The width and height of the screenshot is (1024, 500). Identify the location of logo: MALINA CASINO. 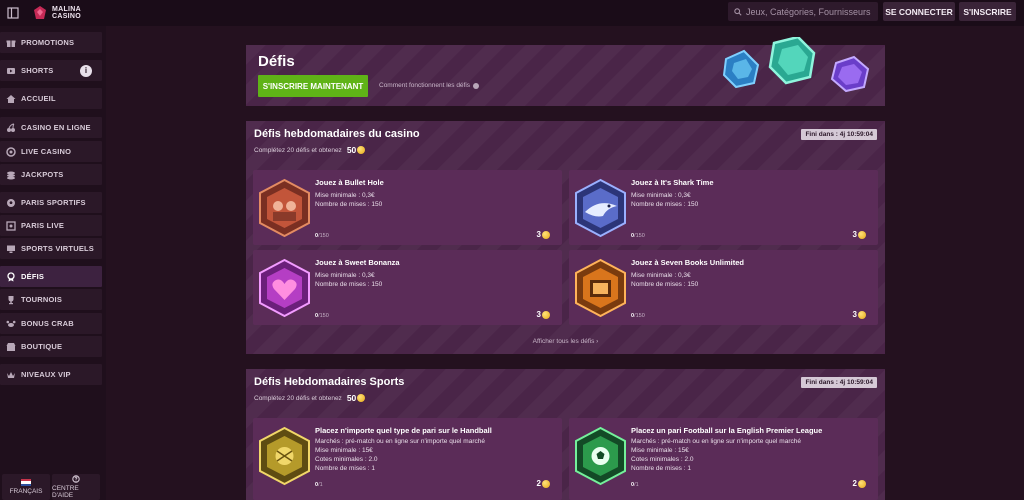
(56, 13).